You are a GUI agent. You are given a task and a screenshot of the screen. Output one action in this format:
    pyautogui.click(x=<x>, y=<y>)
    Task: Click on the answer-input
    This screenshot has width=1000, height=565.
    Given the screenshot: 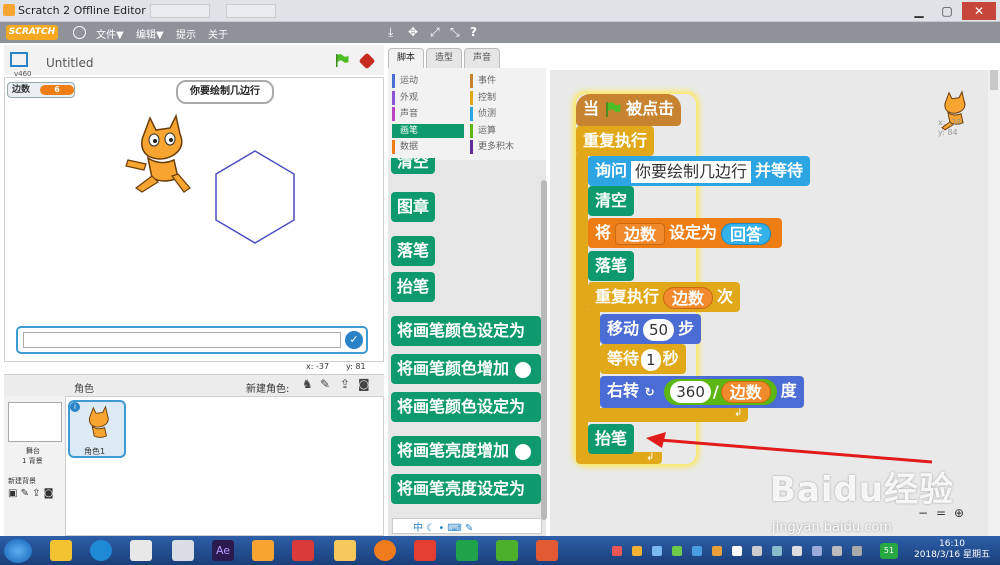 What is the action you would take?
    pyautogui.click(x=182, y=340)
    